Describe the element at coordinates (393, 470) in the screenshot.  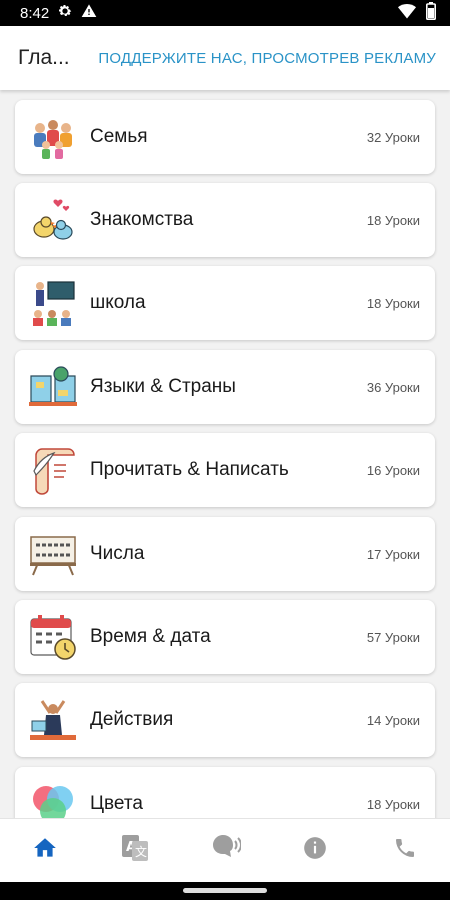
I see `lesson-count: 16 Уроки` at that location.